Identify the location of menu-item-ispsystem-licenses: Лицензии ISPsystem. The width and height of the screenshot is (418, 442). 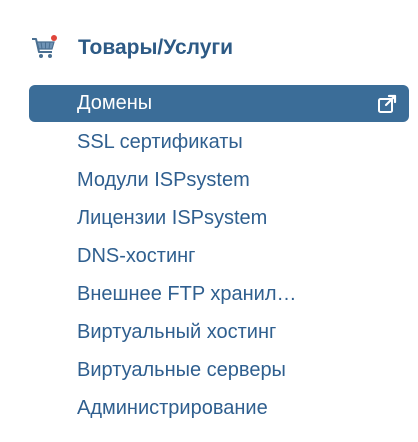
(219, 218).